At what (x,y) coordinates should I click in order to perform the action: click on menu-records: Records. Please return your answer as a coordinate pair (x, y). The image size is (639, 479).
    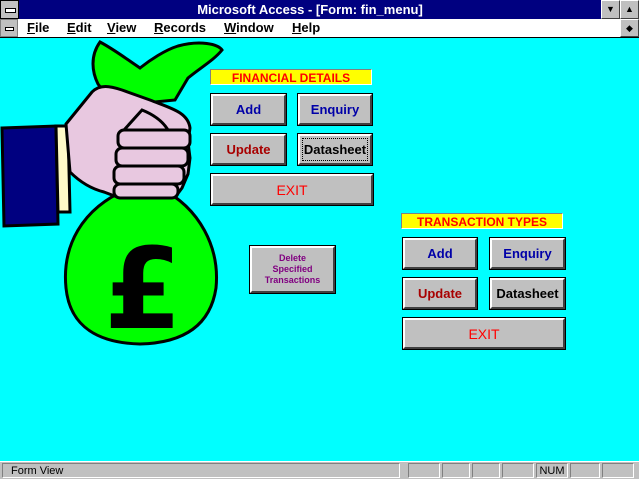
    Looking at the image, I should click on (180, 28).